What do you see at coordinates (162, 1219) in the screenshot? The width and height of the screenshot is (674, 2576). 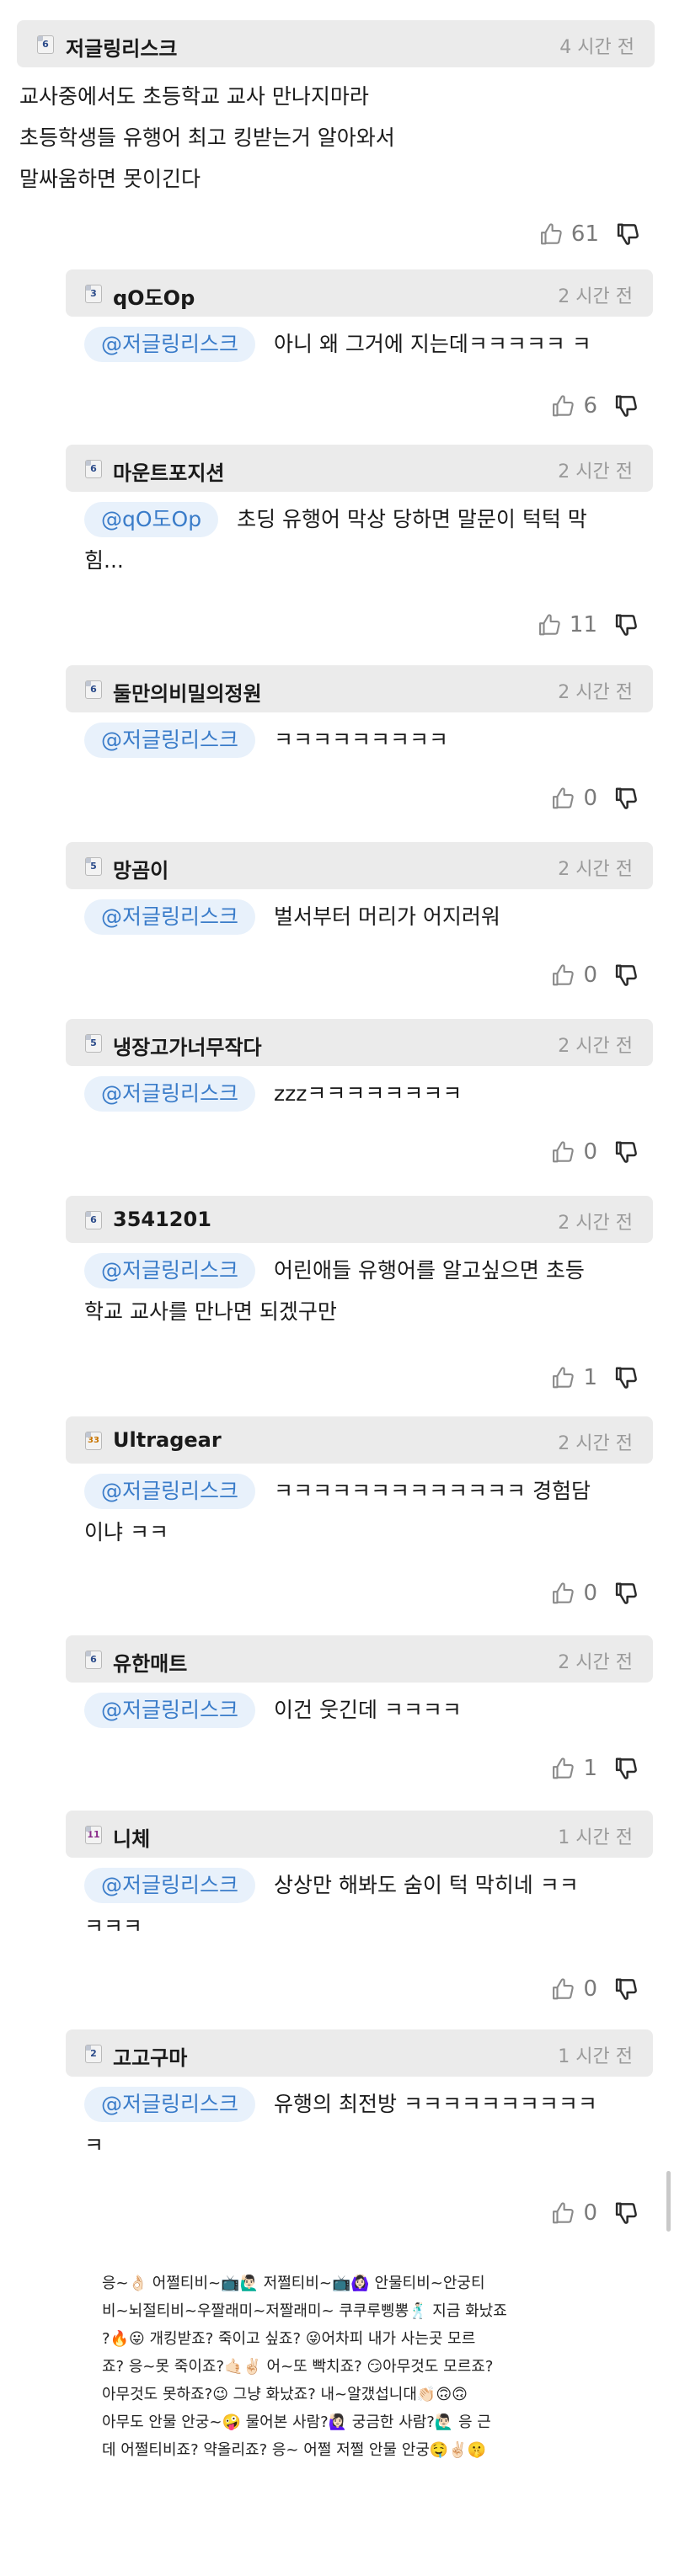 I see `comment-author: 3541201` at bounding box center [162, 1219].